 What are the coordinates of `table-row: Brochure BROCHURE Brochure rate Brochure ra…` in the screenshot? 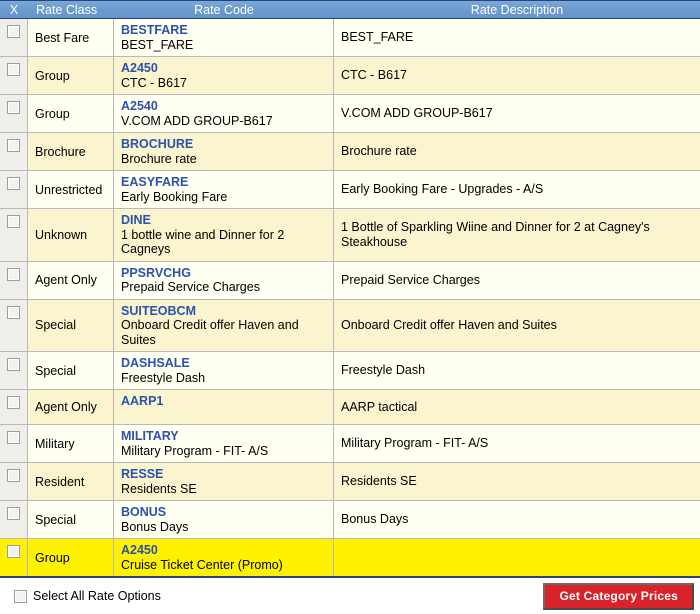 It's located at (350, 152).